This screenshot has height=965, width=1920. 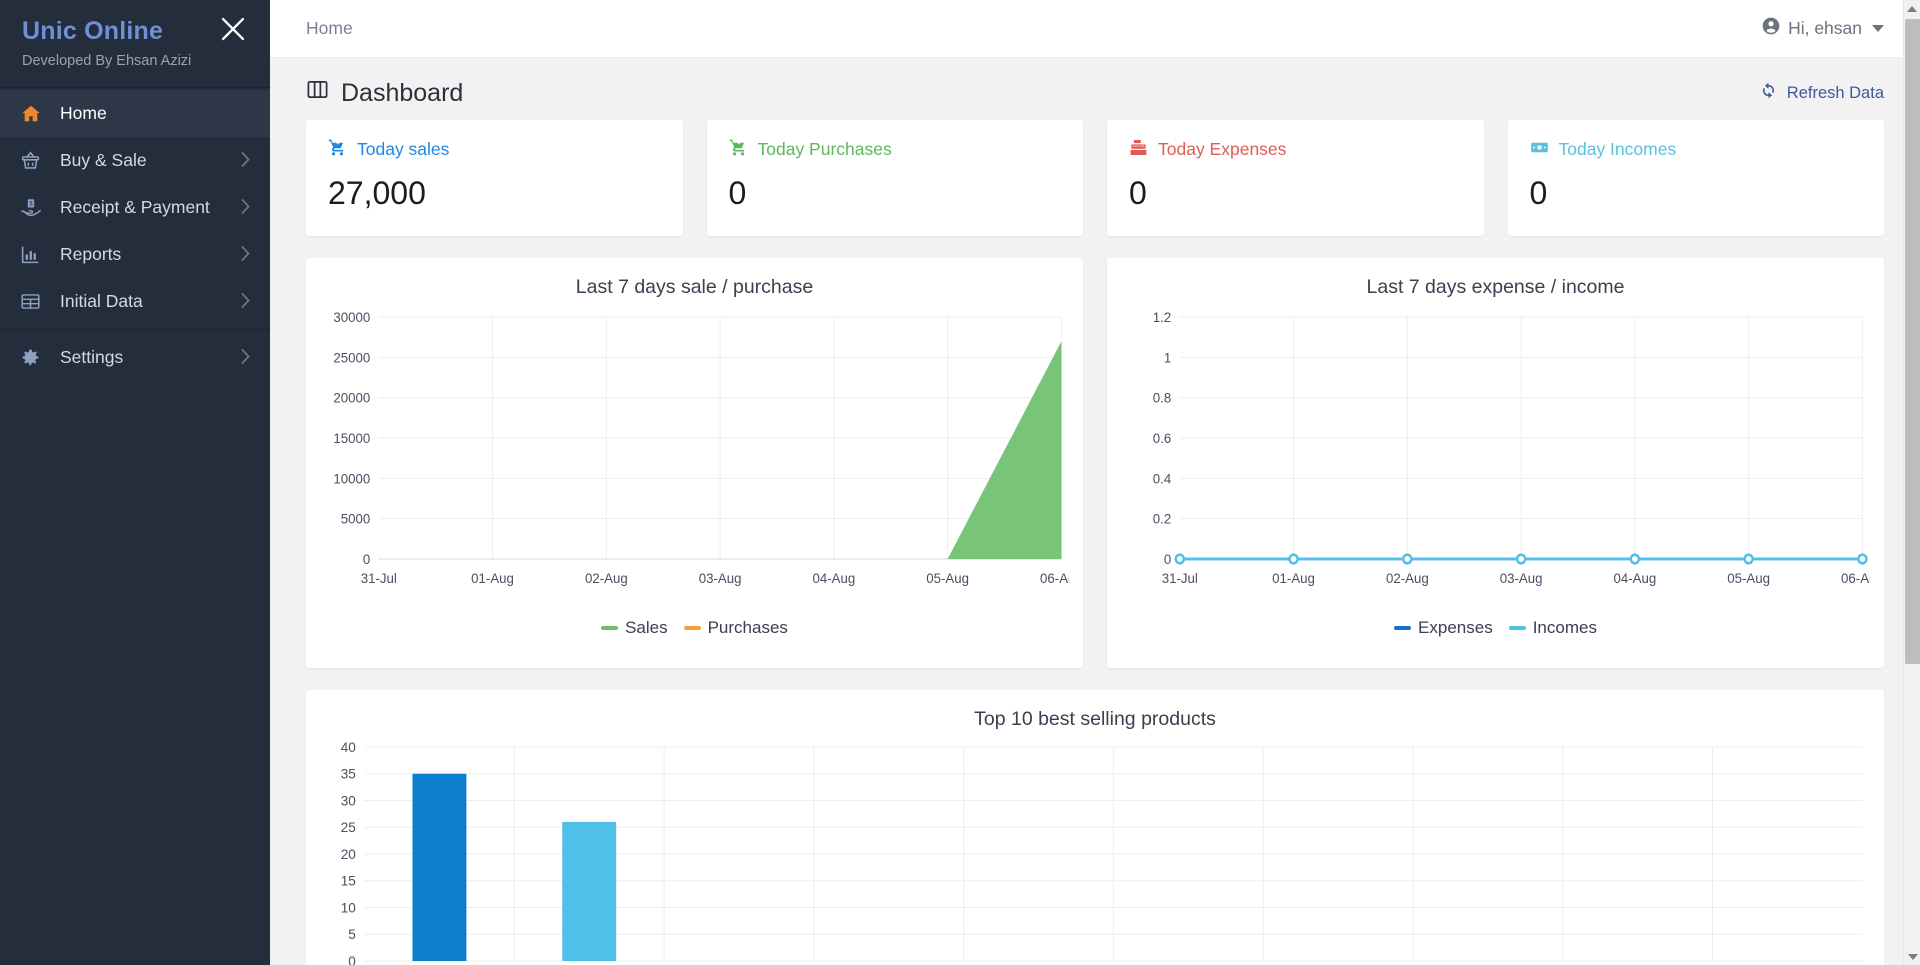 I want to click on svg-text: 10, so click(x=348, y=908).